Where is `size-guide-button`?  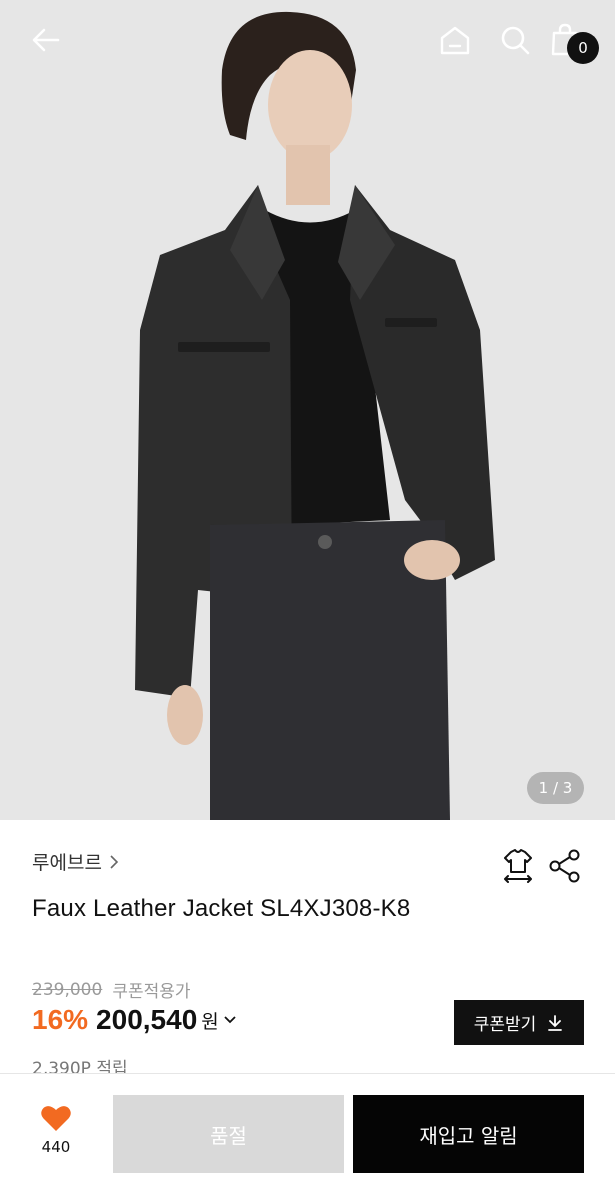
size-guide-button is located at coordinates (518, 866).